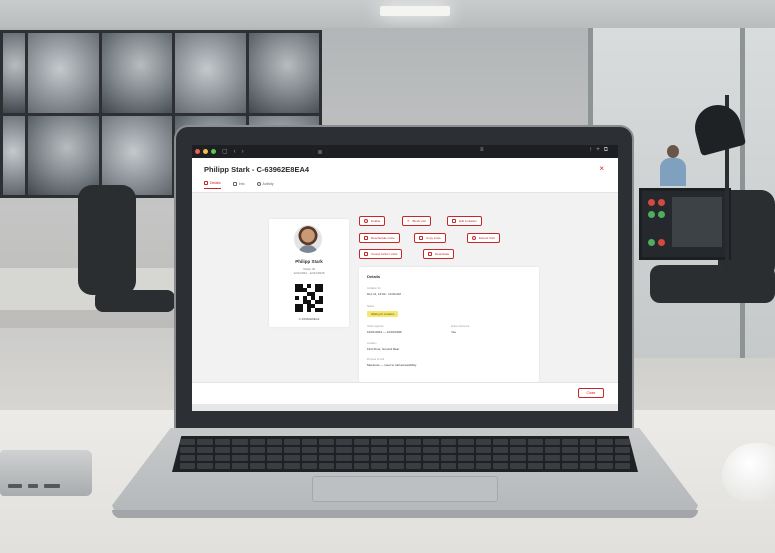  I want to click on button-label: Reschedule invite, so click(383, 238).